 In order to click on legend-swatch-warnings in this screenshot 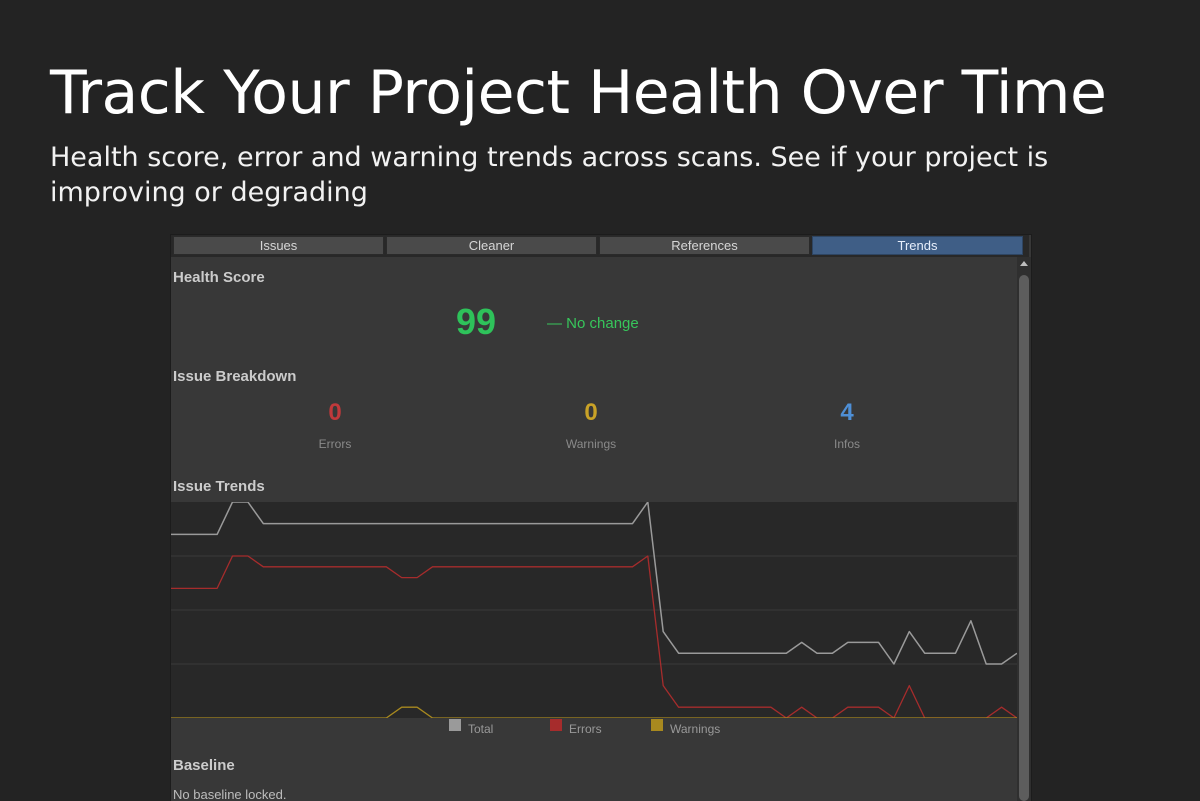, I will do `click(657, 725)`.